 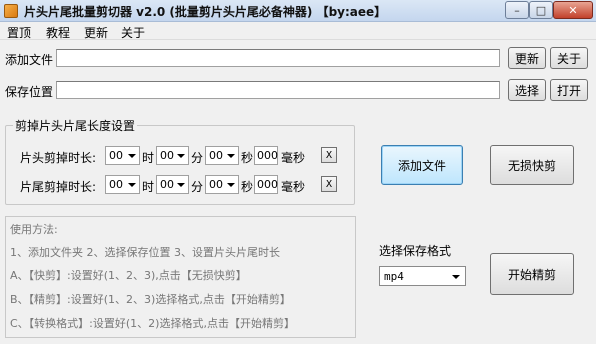 I want to click on app-icon, so click(x=11, y=11).